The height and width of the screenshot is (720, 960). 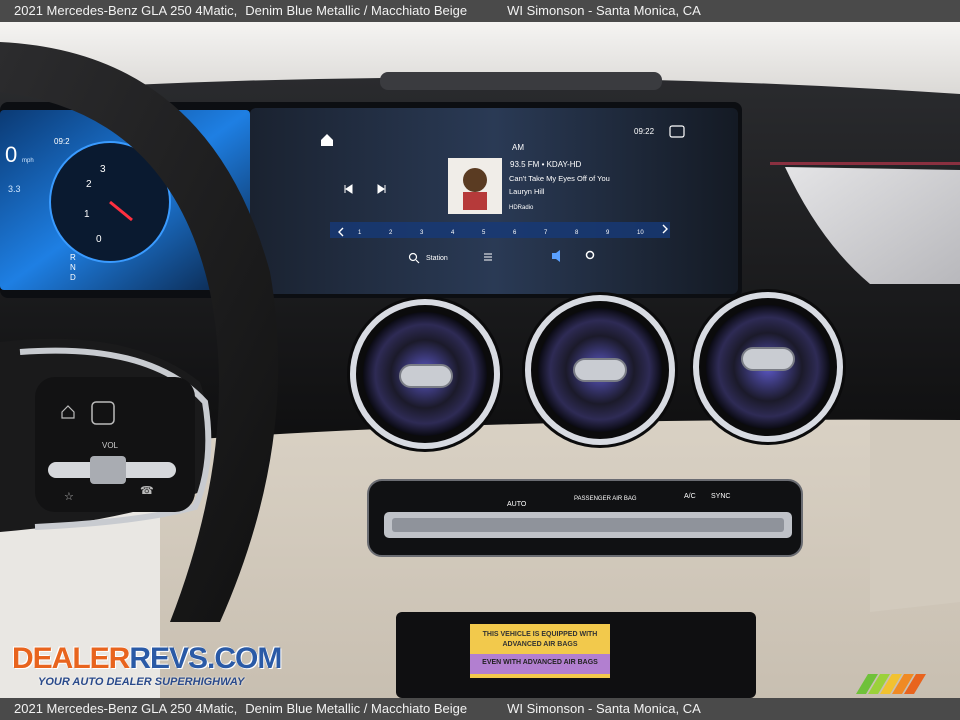 I want to click on gear-r: R, so click(x=73, y=257).